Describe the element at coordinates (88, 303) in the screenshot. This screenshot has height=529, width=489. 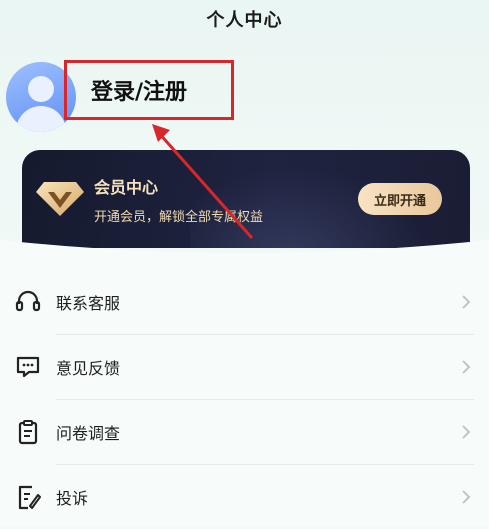
I see `menu-item-label: 联系客服` at that location.